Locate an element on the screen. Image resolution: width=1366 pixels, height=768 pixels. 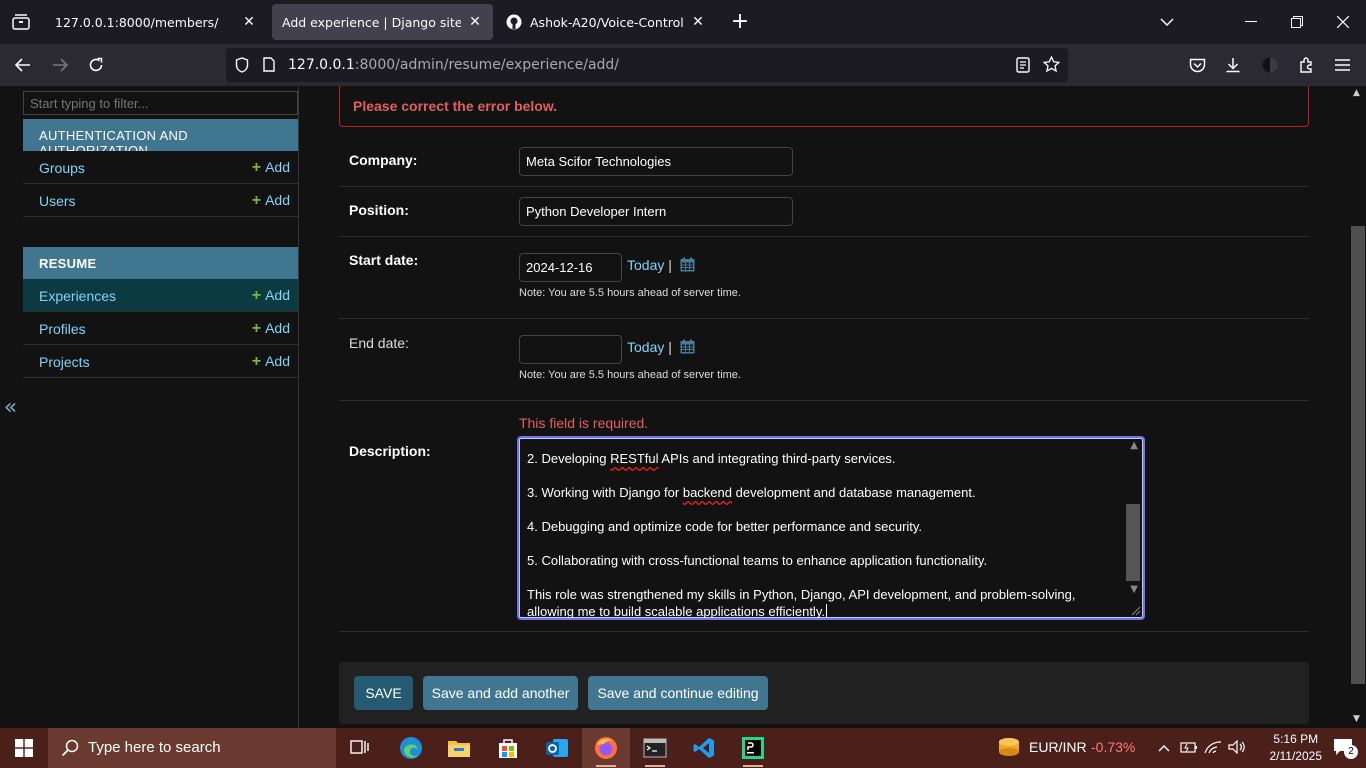
description-error: This field is required. is located at coordinates (584, 423).